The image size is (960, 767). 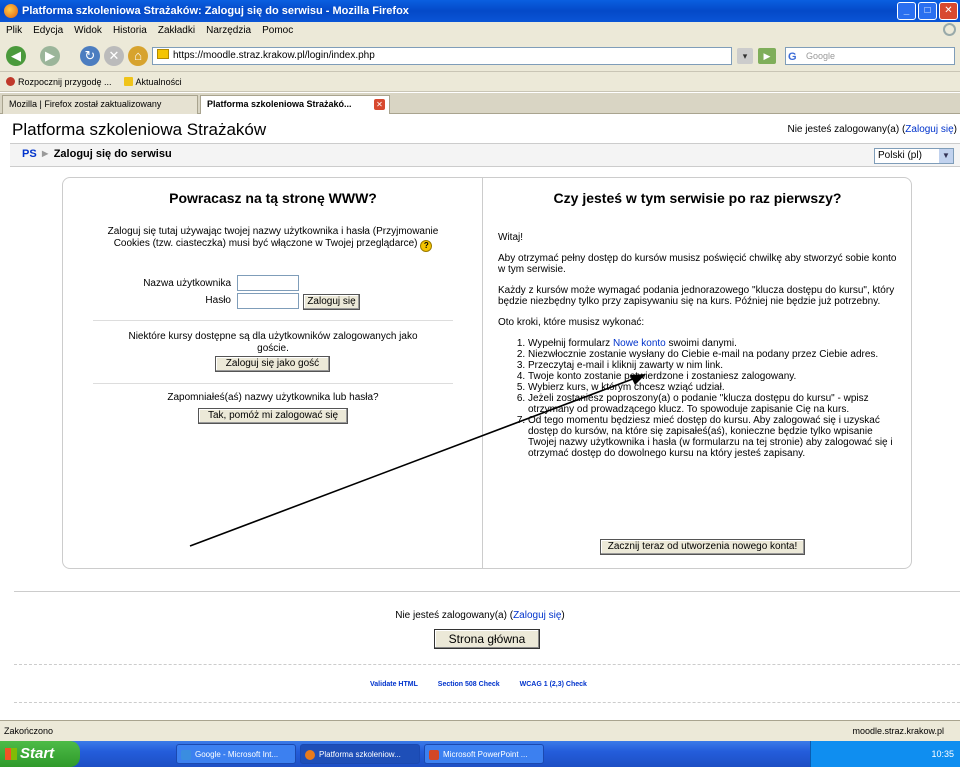 I want to click on menu-edit: Edycja, so click(x=48, y=30).